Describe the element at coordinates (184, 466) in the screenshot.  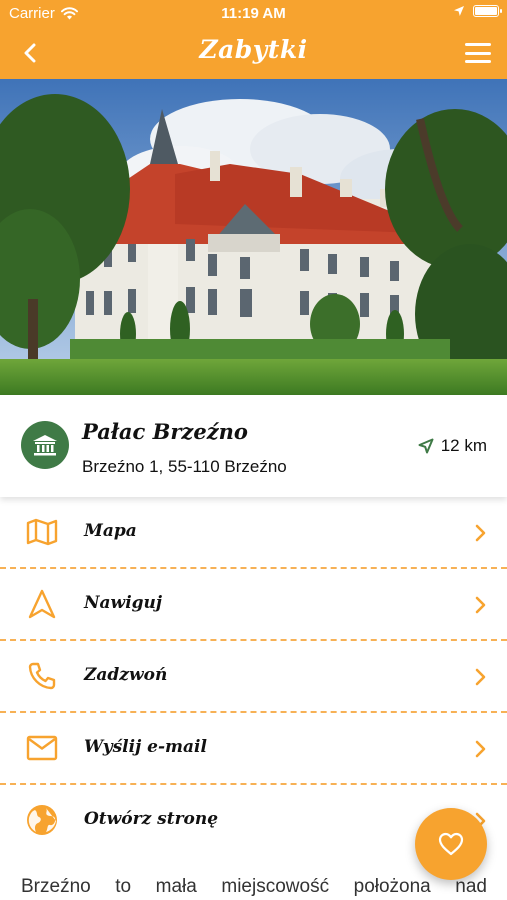
I see `place-address: Brzeźno 1, 55-110 Brzeźno` at that location.